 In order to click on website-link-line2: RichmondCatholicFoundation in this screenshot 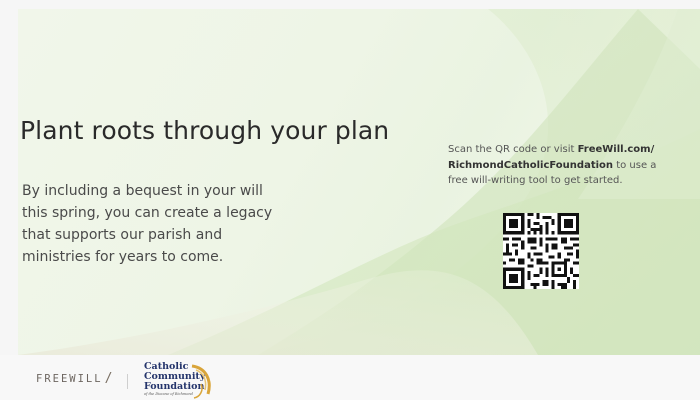, I will do `click(531, 165)`.